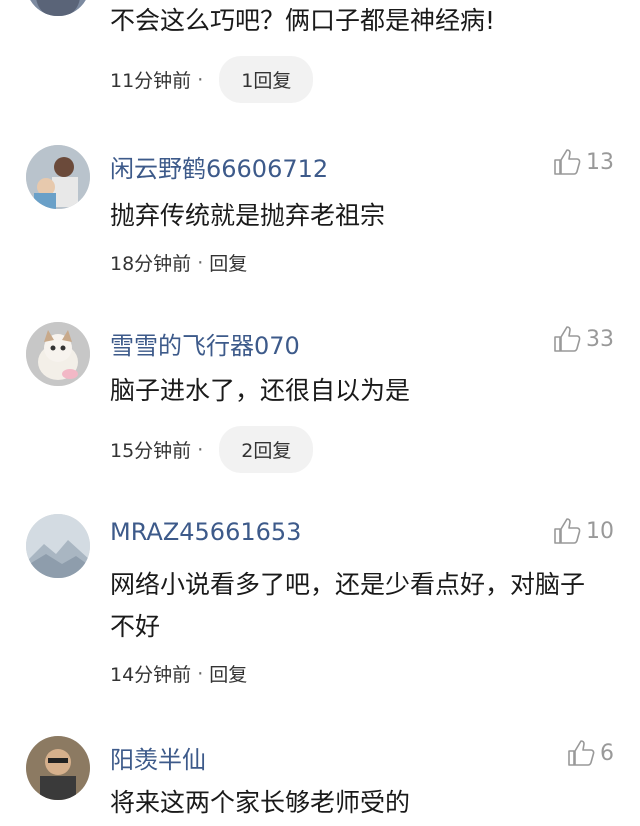 This screenshot has width=640, height=826. I want to click on comment-meta: 14分钟前 · 回复, so click(178, 673).